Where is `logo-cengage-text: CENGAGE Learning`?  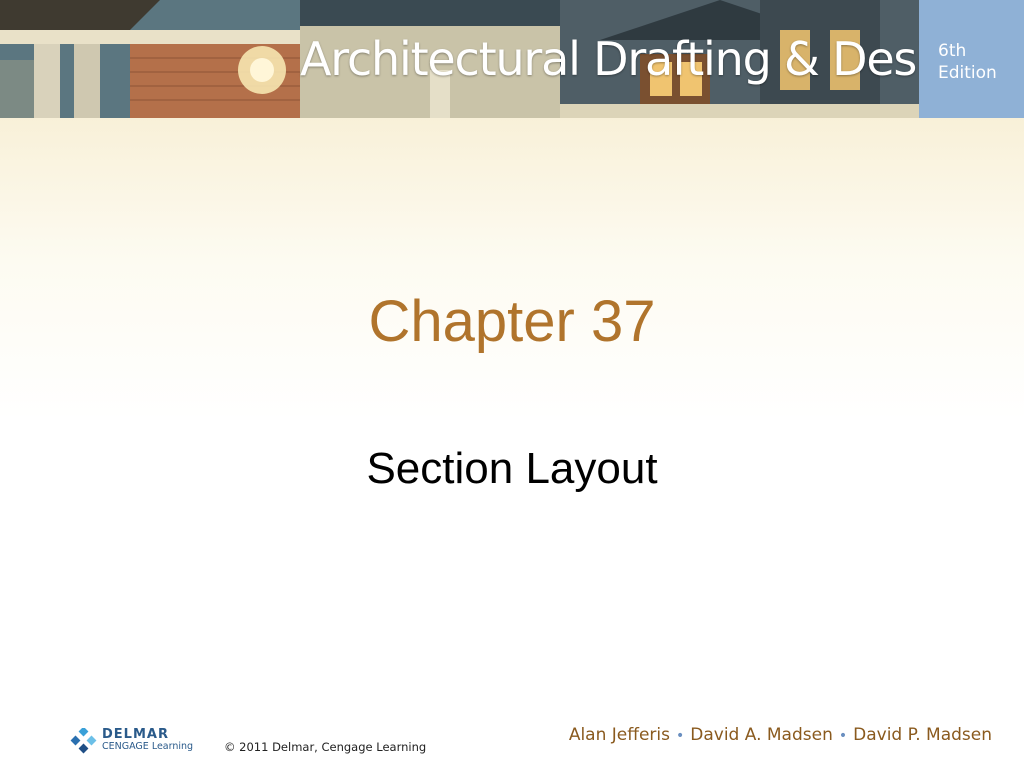 logo-cengage-text: CENGAGE Learning is located at coordinates (148, 746).